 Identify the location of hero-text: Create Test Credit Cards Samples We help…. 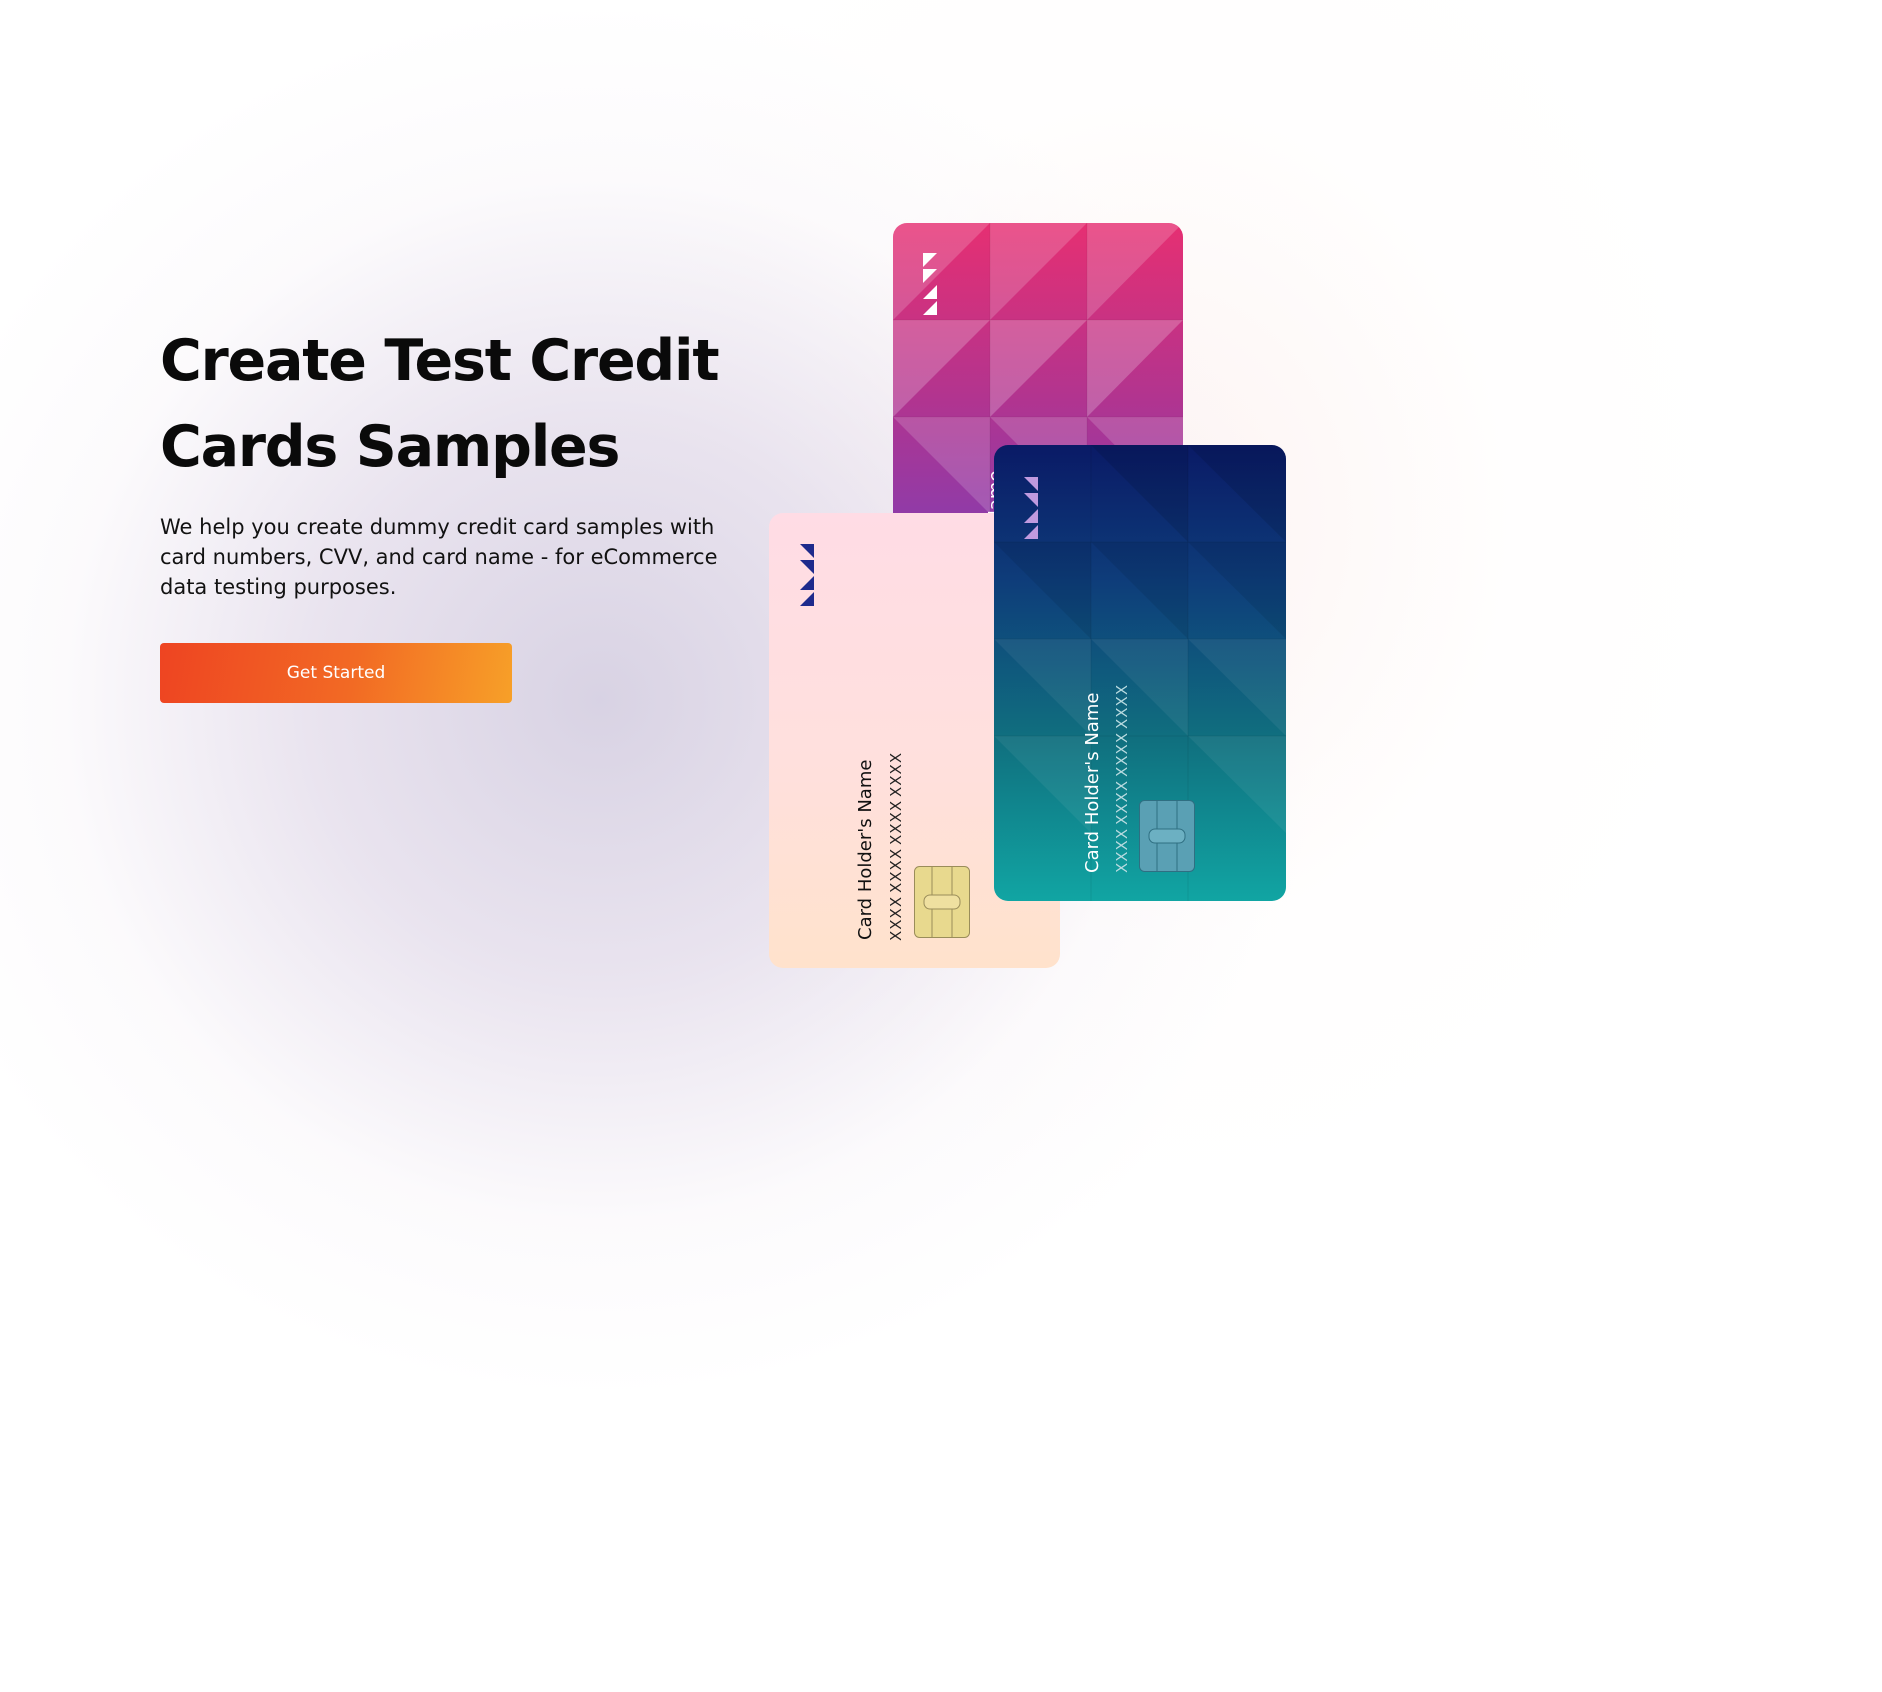
(450, 460).